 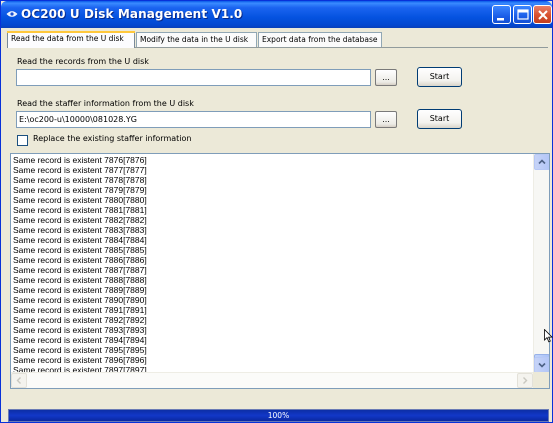 I want to click on log-line: Same record is existent 7881[7881], so click(x=80, y=210).